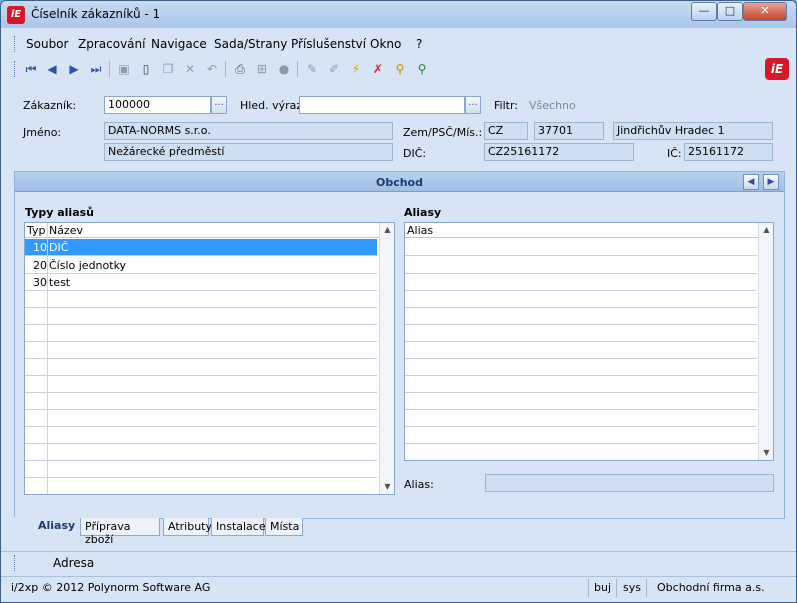  What do you see at coordinates (31, 69) in the screenshot?
I see `first-icon: ⏮` at bounding box center [31, 69].